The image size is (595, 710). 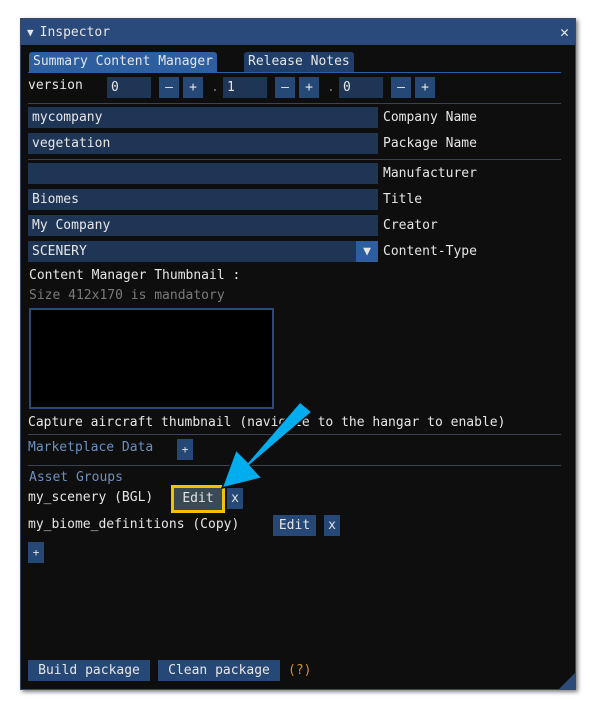 I want to click on arrow-icon, so click(x=267, y=445).